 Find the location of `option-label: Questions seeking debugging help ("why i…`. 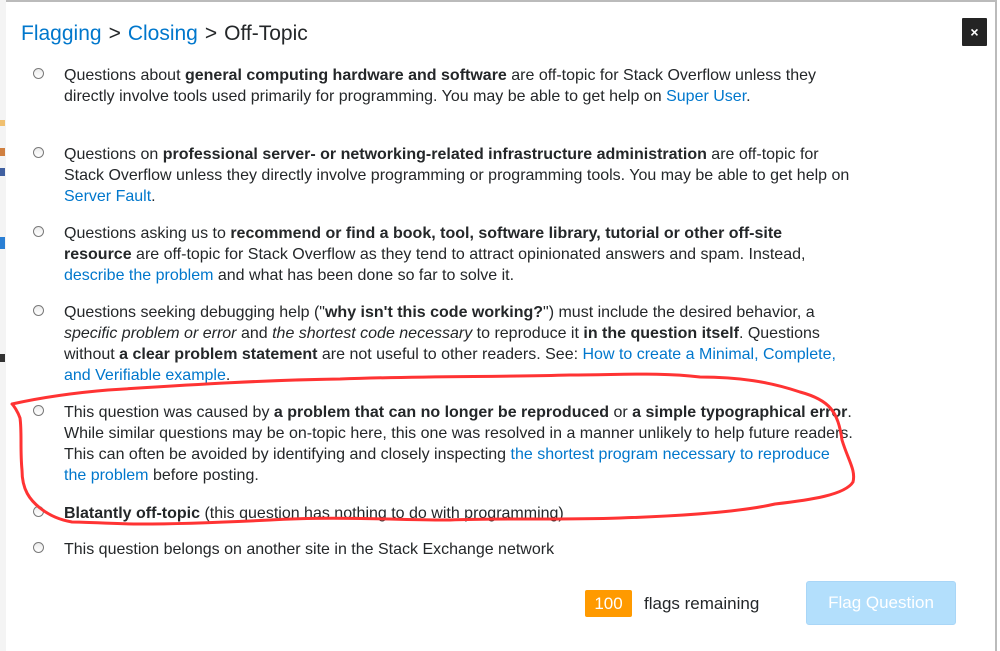

option-label: Questions seeking debugging help ("why i… is located at coordinates (459, 344).